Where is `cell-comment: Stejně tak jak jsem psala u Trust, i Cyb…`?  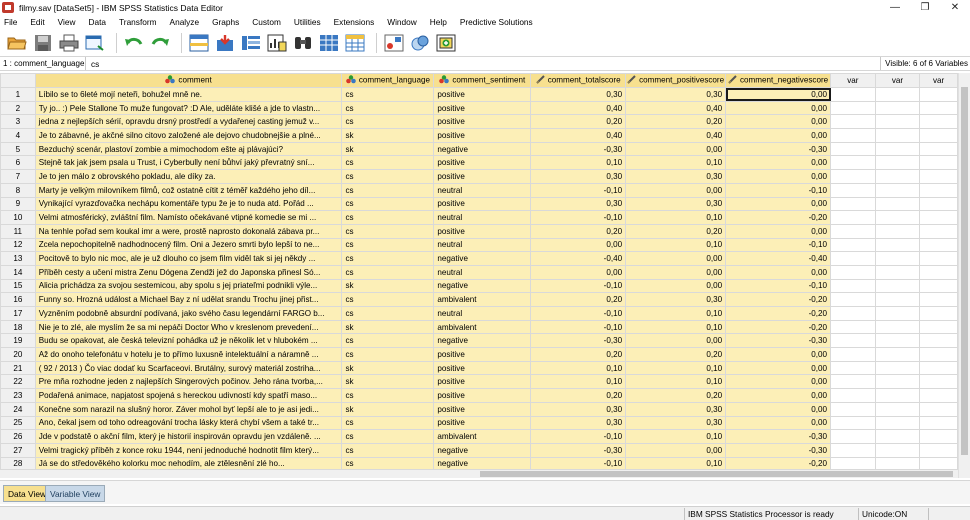
cell-comment: Stejně tak jak jsem psala u Trust, i Cyb… is located at coordinates (188, 163).